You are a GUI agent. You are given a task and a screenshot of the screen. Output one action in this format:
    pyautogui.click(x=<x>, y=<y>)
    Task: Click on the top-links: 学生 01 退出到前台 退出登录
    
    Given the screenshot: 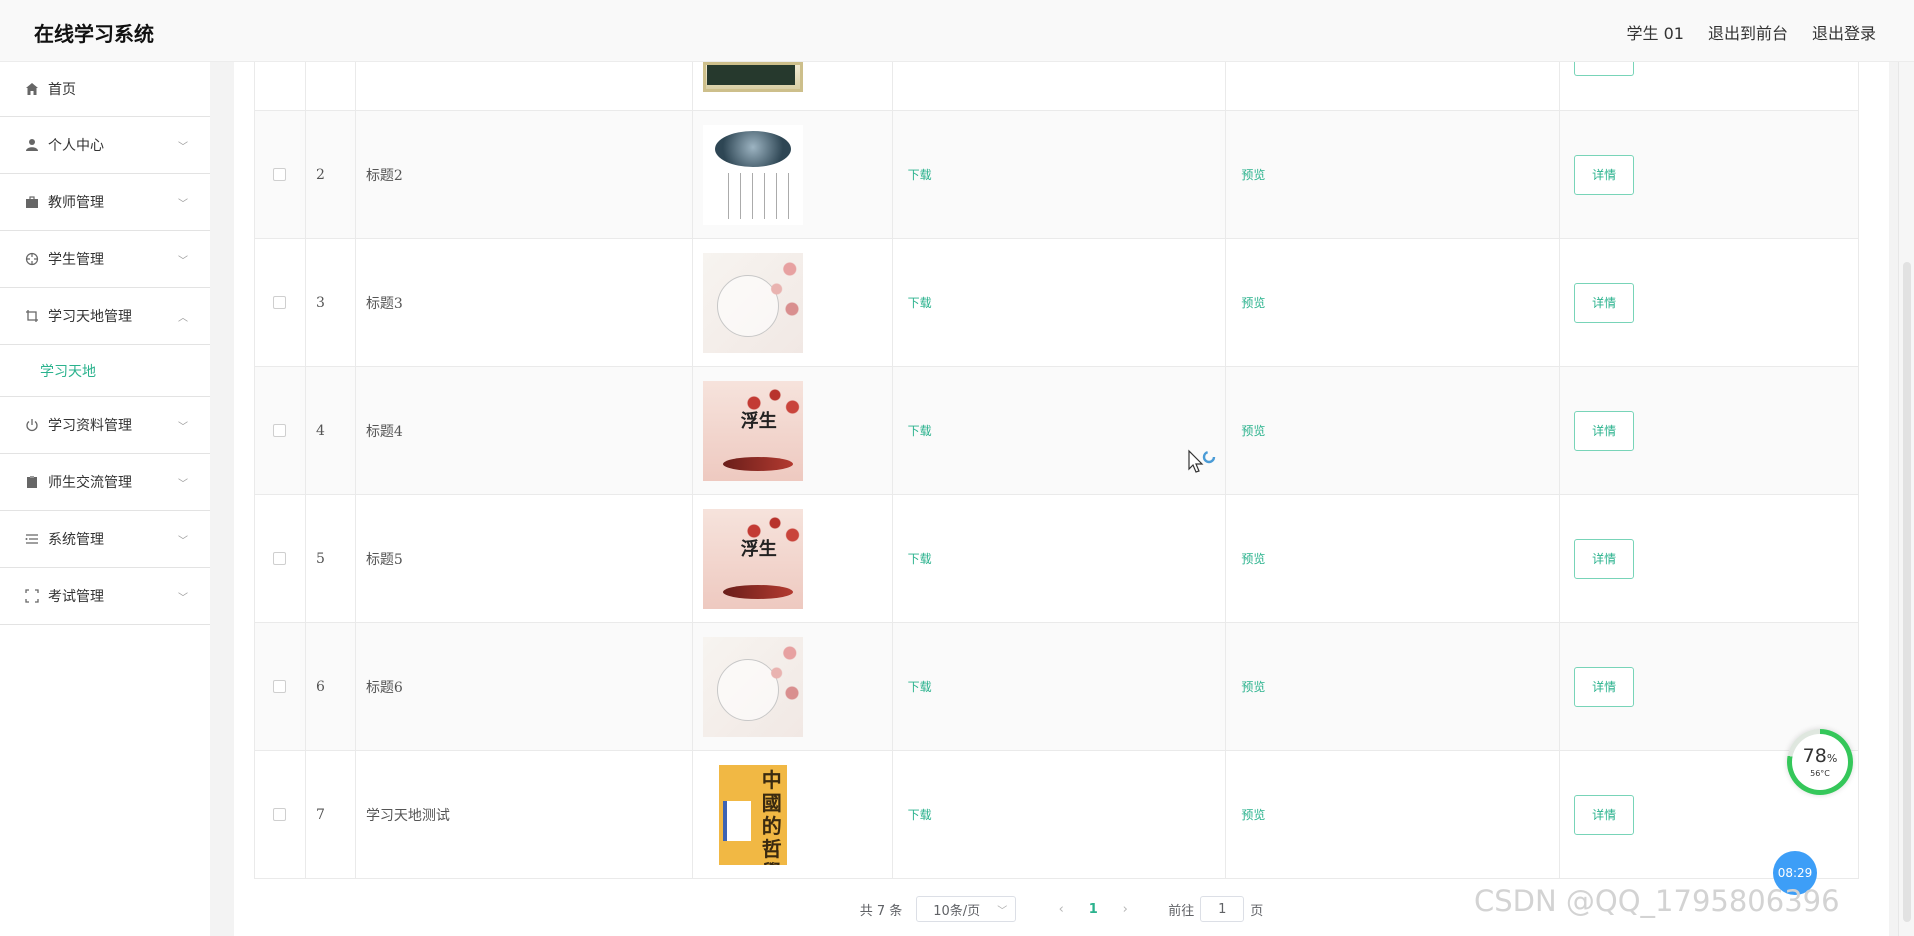 What is the action you would take?
    pyautogui.click(x=1751, y=32)
    